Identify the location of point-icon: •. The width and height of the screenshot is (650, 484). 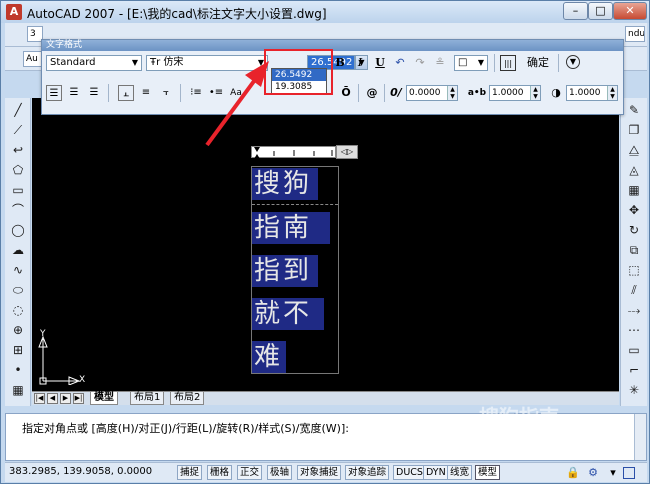
(18, 370).